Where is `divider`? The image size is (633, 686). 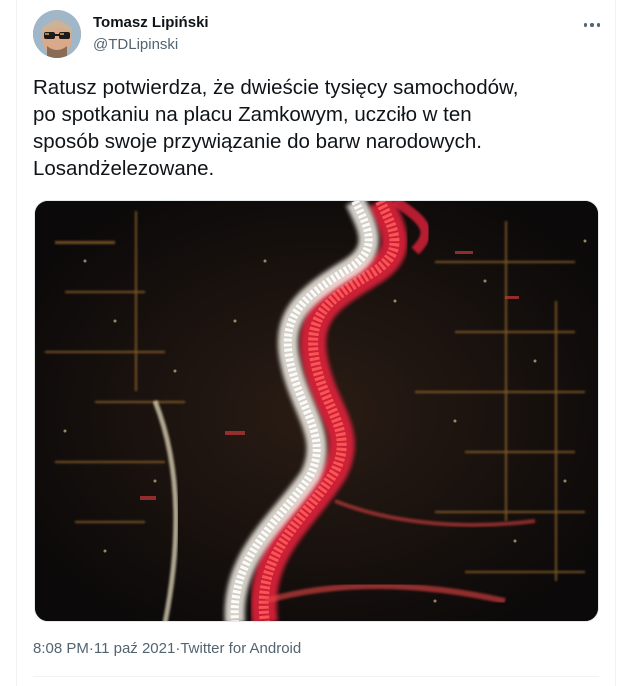 divider is located at coordinates (316, 676).